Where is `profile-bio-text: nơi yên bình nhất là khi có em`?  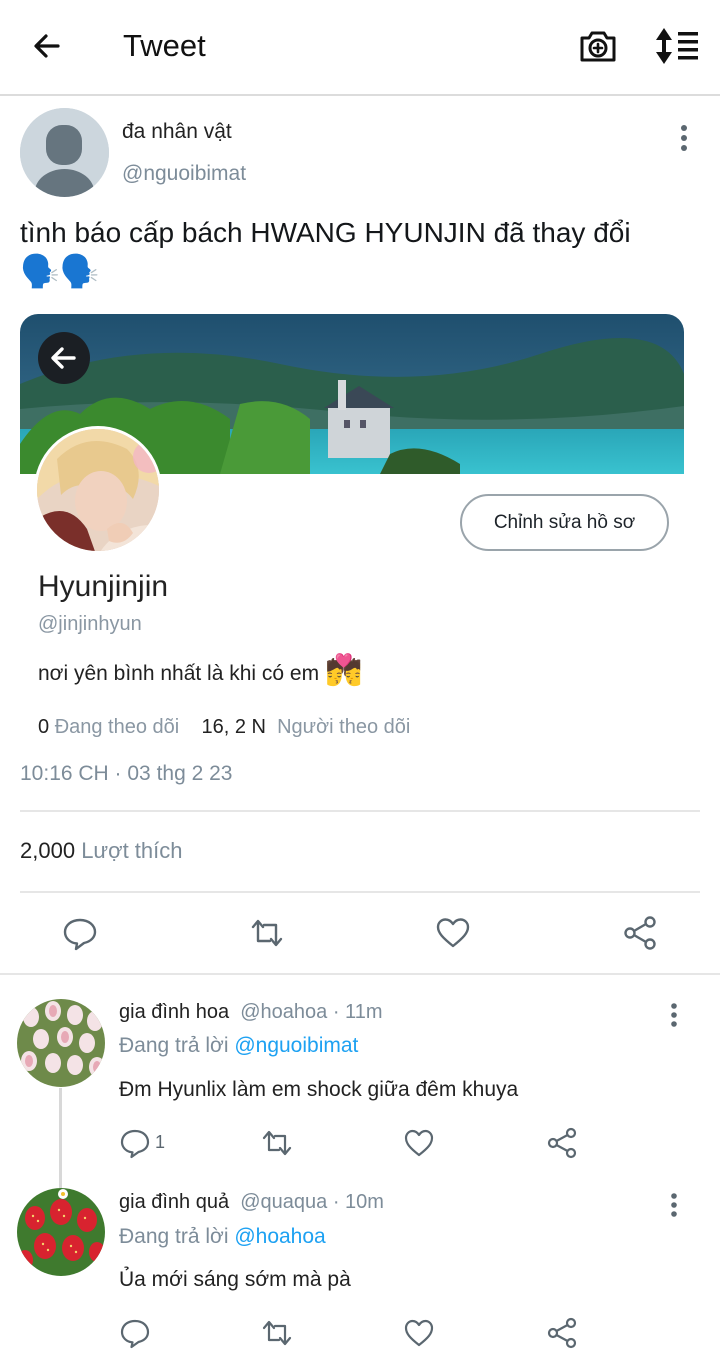
profile-bio-text: nơi yên bình nhất là khi có em is located at coordinates (179, 673).